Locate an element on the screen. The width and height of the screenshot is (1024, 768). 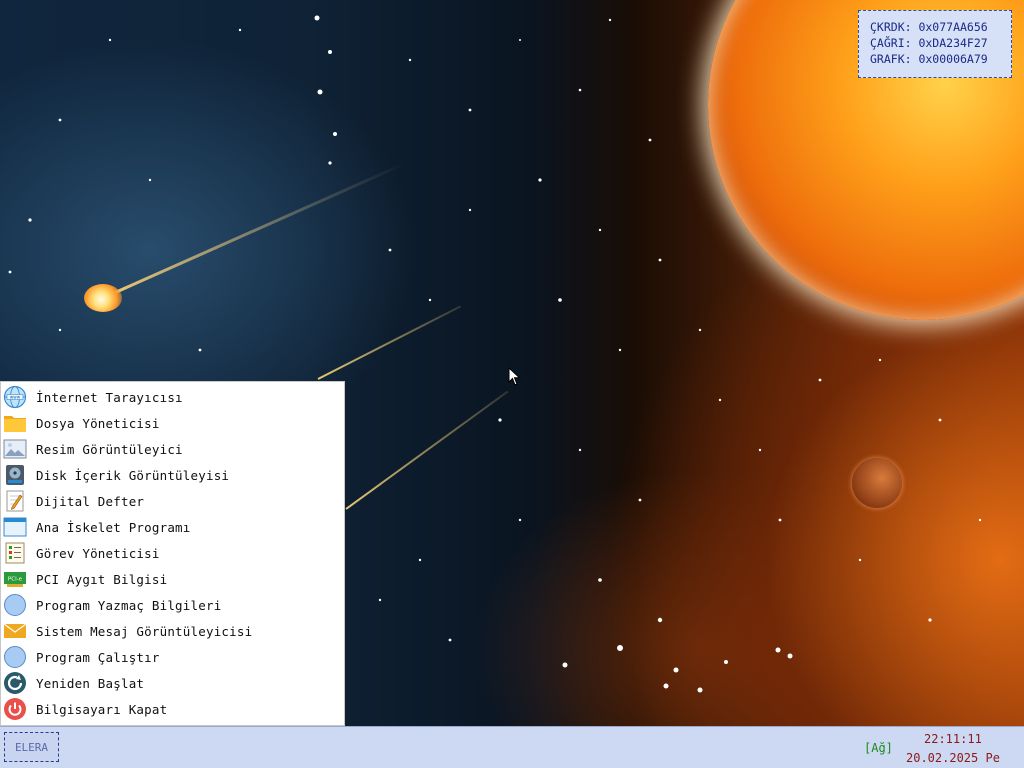
menu-item-skeleton-program: Ana İskelet Programı is located at coordinates (173, 527).